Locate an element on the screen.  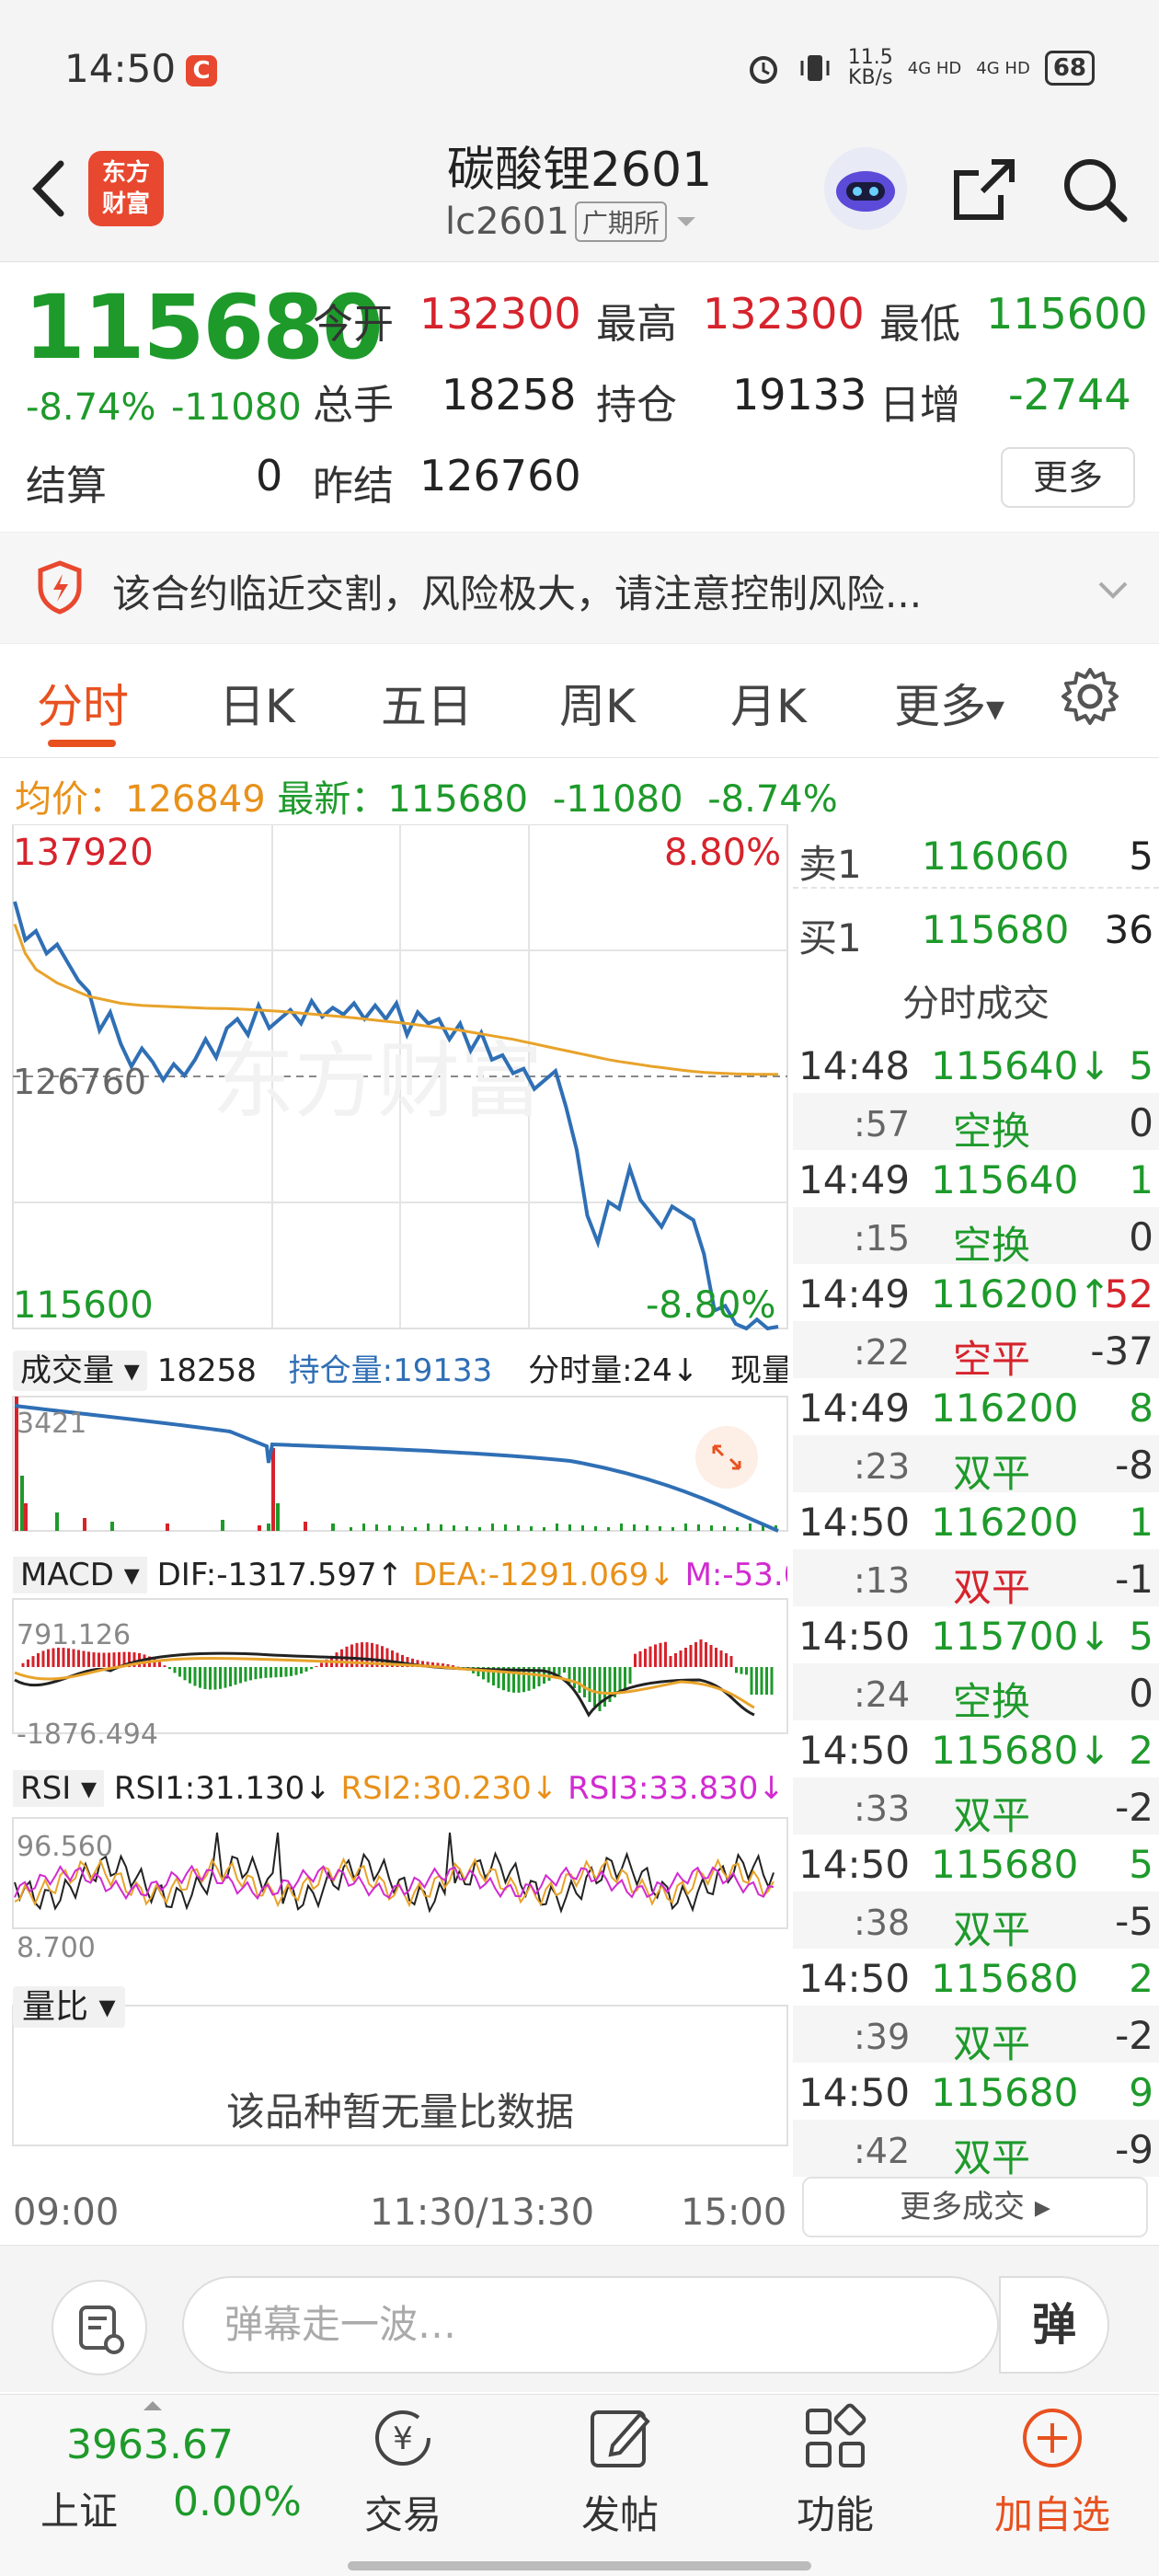
contract-code: lc2601 广期所 is located at coordinates (572, 222).